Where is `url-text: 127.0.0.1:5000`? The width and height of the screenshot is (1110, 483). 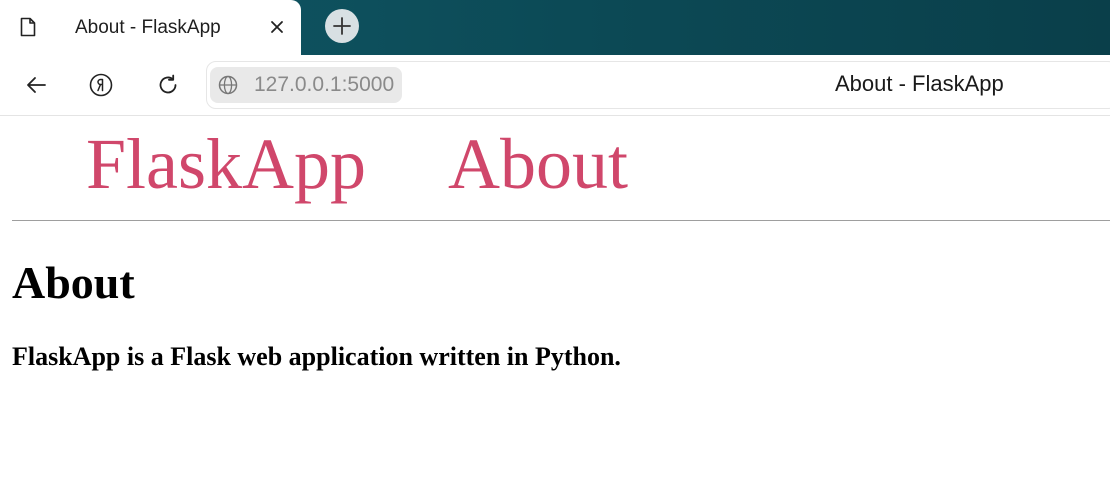
url-text: 127.0.0.1:5000 is located at coordinates (324, 85).